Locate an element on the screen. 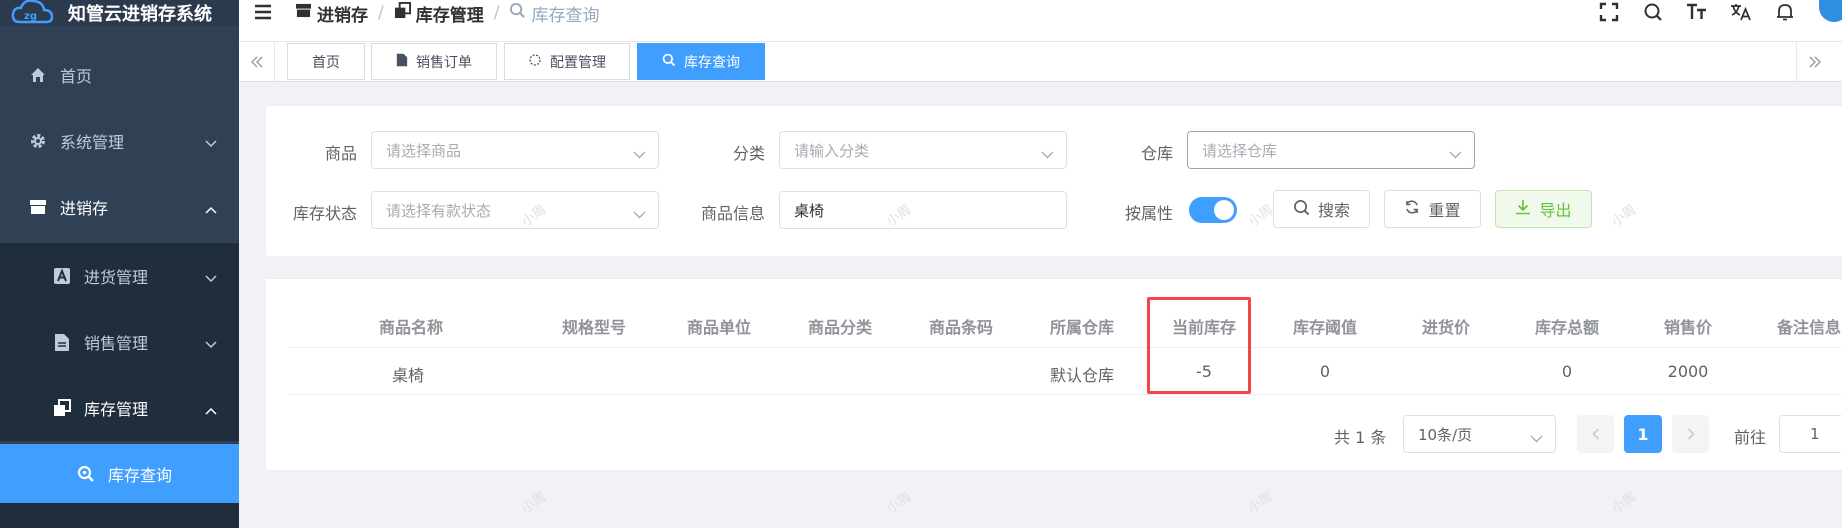 The image size is (1842, 528). cell-sale-price: 2000 is located at coordinates (1688, 371).